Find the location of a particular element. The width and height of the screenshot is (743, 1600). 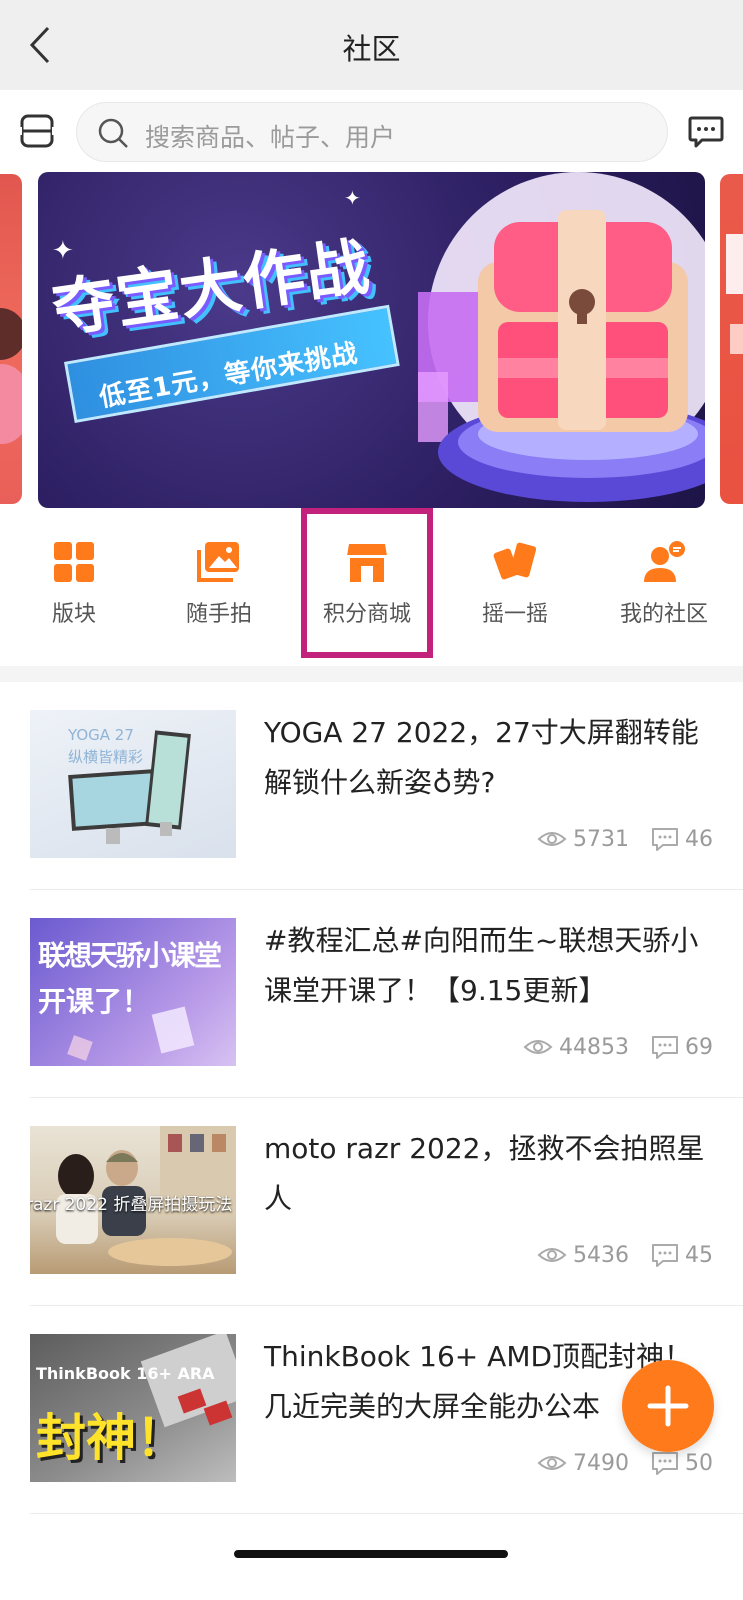

plus-icon is located at coordinates (668, 1406).